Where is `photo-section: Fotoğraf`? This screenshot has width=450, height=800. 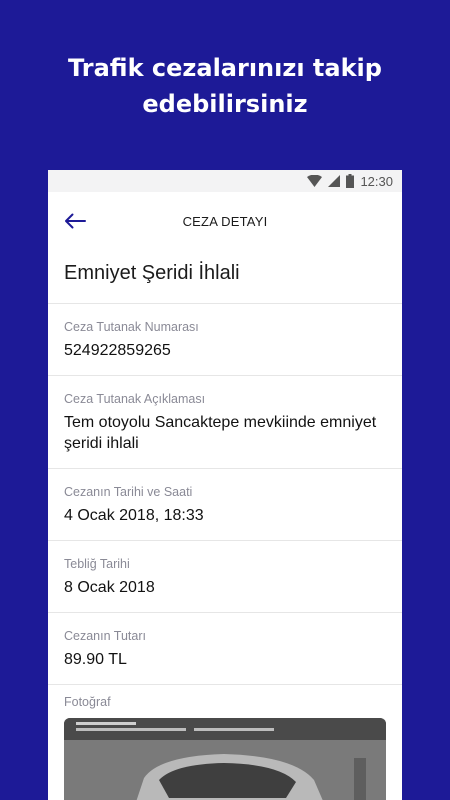
photo-section: Fotoğraf is located at coordinates (225, 742).